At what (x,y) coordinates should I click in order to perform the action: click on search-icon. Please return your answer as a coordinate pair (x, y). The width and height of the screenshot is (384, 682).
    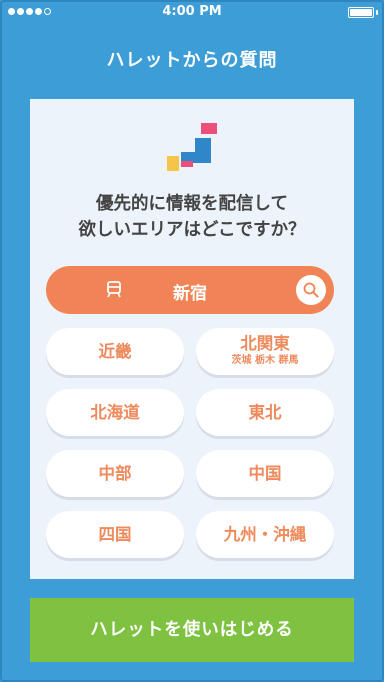
    Looking at the image, I should click on (311, 290).